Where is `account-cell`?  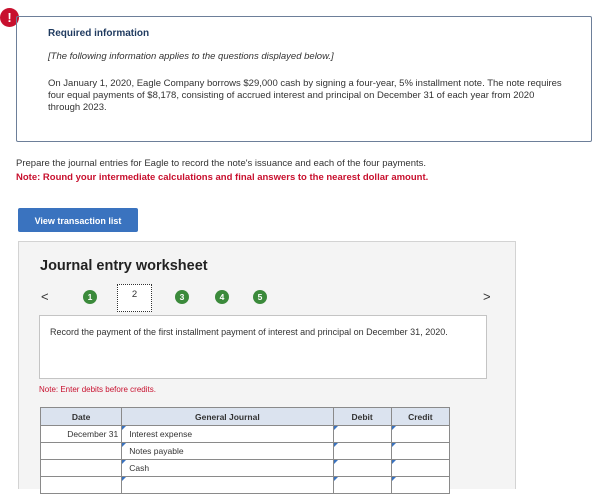
account-cell is located at coordinates (227, 485).